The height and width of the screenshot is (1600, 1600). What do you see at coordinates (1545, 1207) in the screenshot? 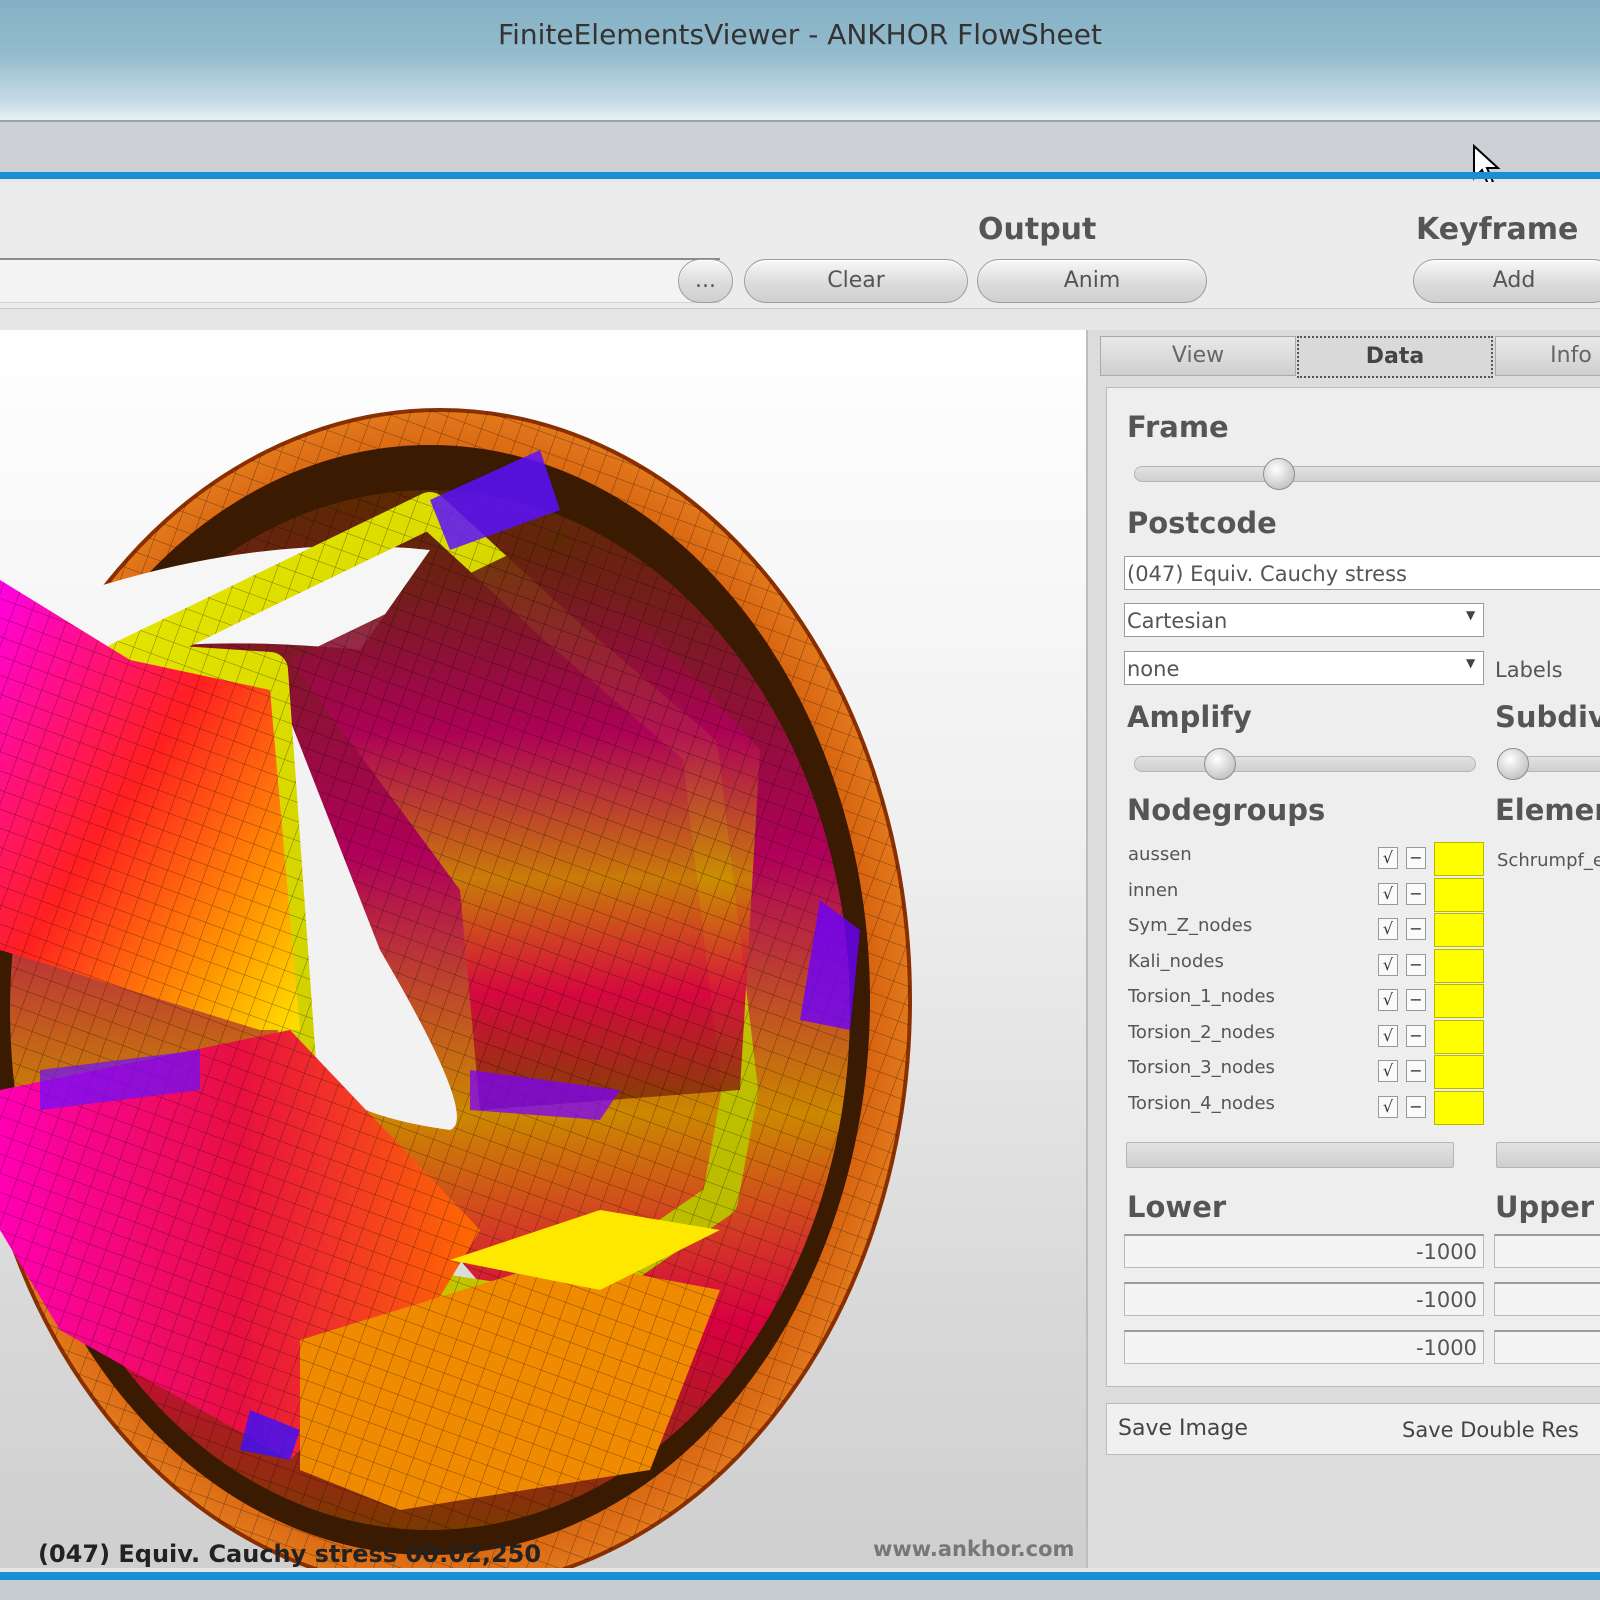
I see `upper-title: Upper` at bounding box center [1545, 1207].